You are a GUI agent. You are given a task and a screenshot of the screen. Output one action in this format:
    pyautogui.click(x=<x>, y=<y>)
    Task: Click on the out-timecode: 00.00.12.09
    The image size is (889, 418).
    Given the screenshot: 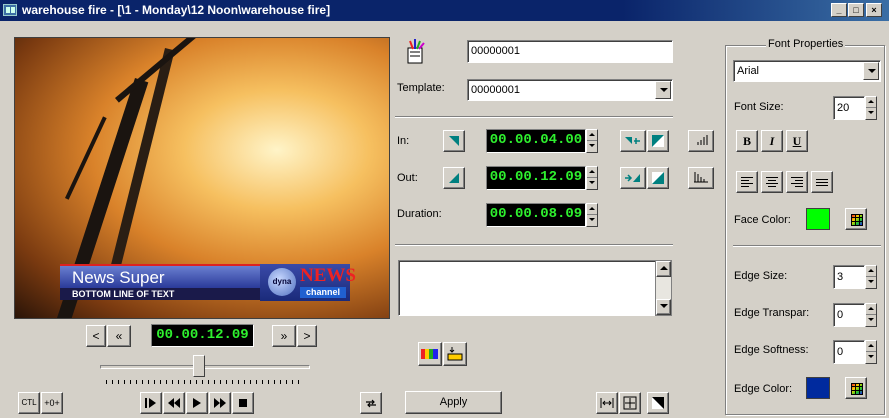 What is the action you would take?
    pyautogui.click(x=536, y=178)
    